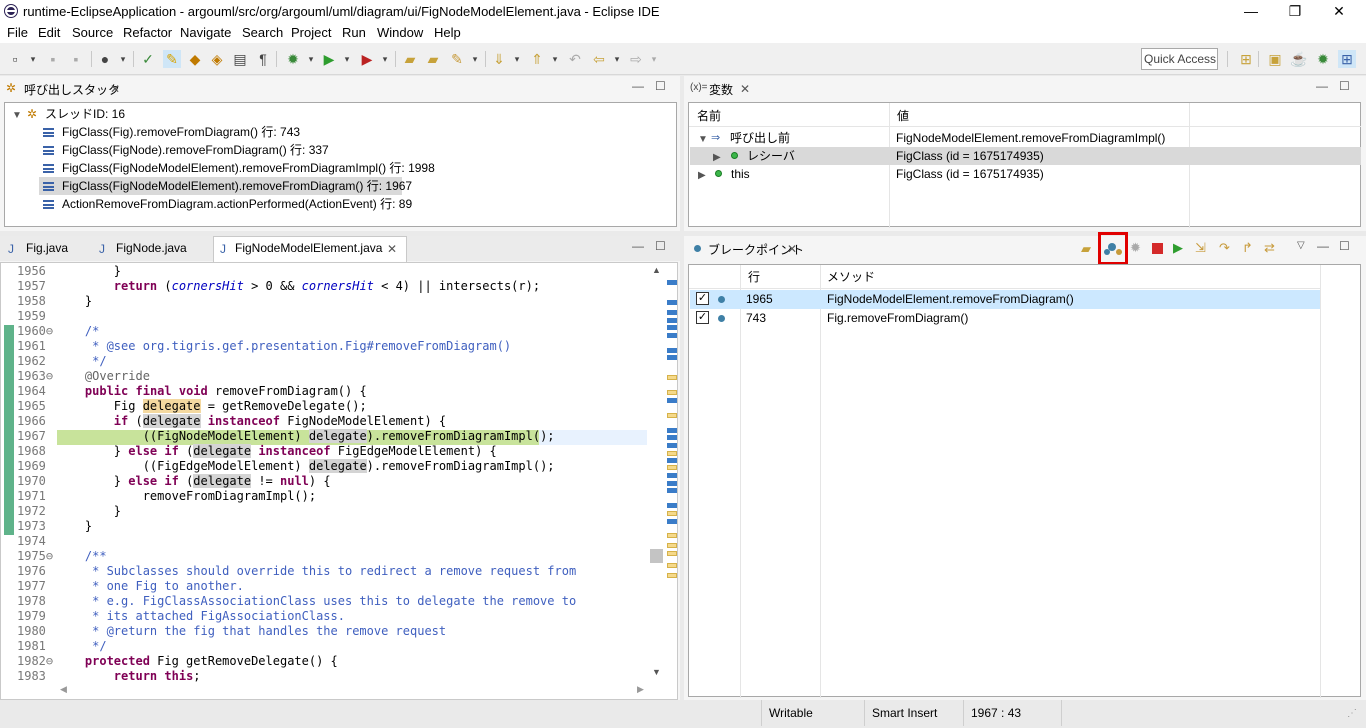 The width and height of the screenshot is (1366, 728). I want to click on code-line: } else if (delegate != null) {, so click(193, 481).